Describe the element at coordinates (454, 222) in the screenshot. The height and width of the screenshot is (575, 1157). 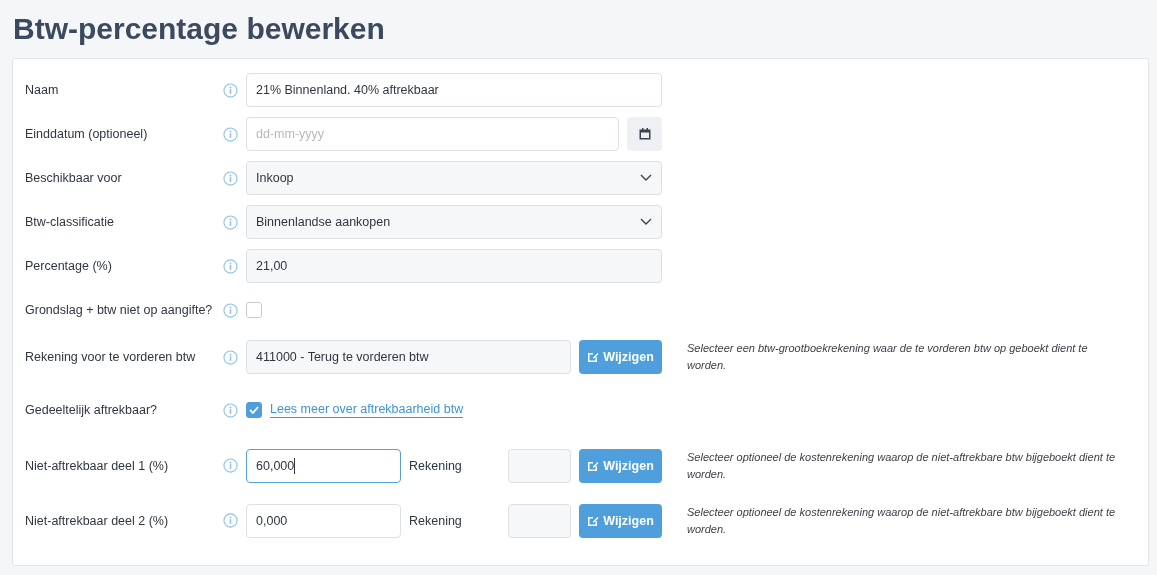
I see `select-field: Binnenlandse aankopen` at that location.